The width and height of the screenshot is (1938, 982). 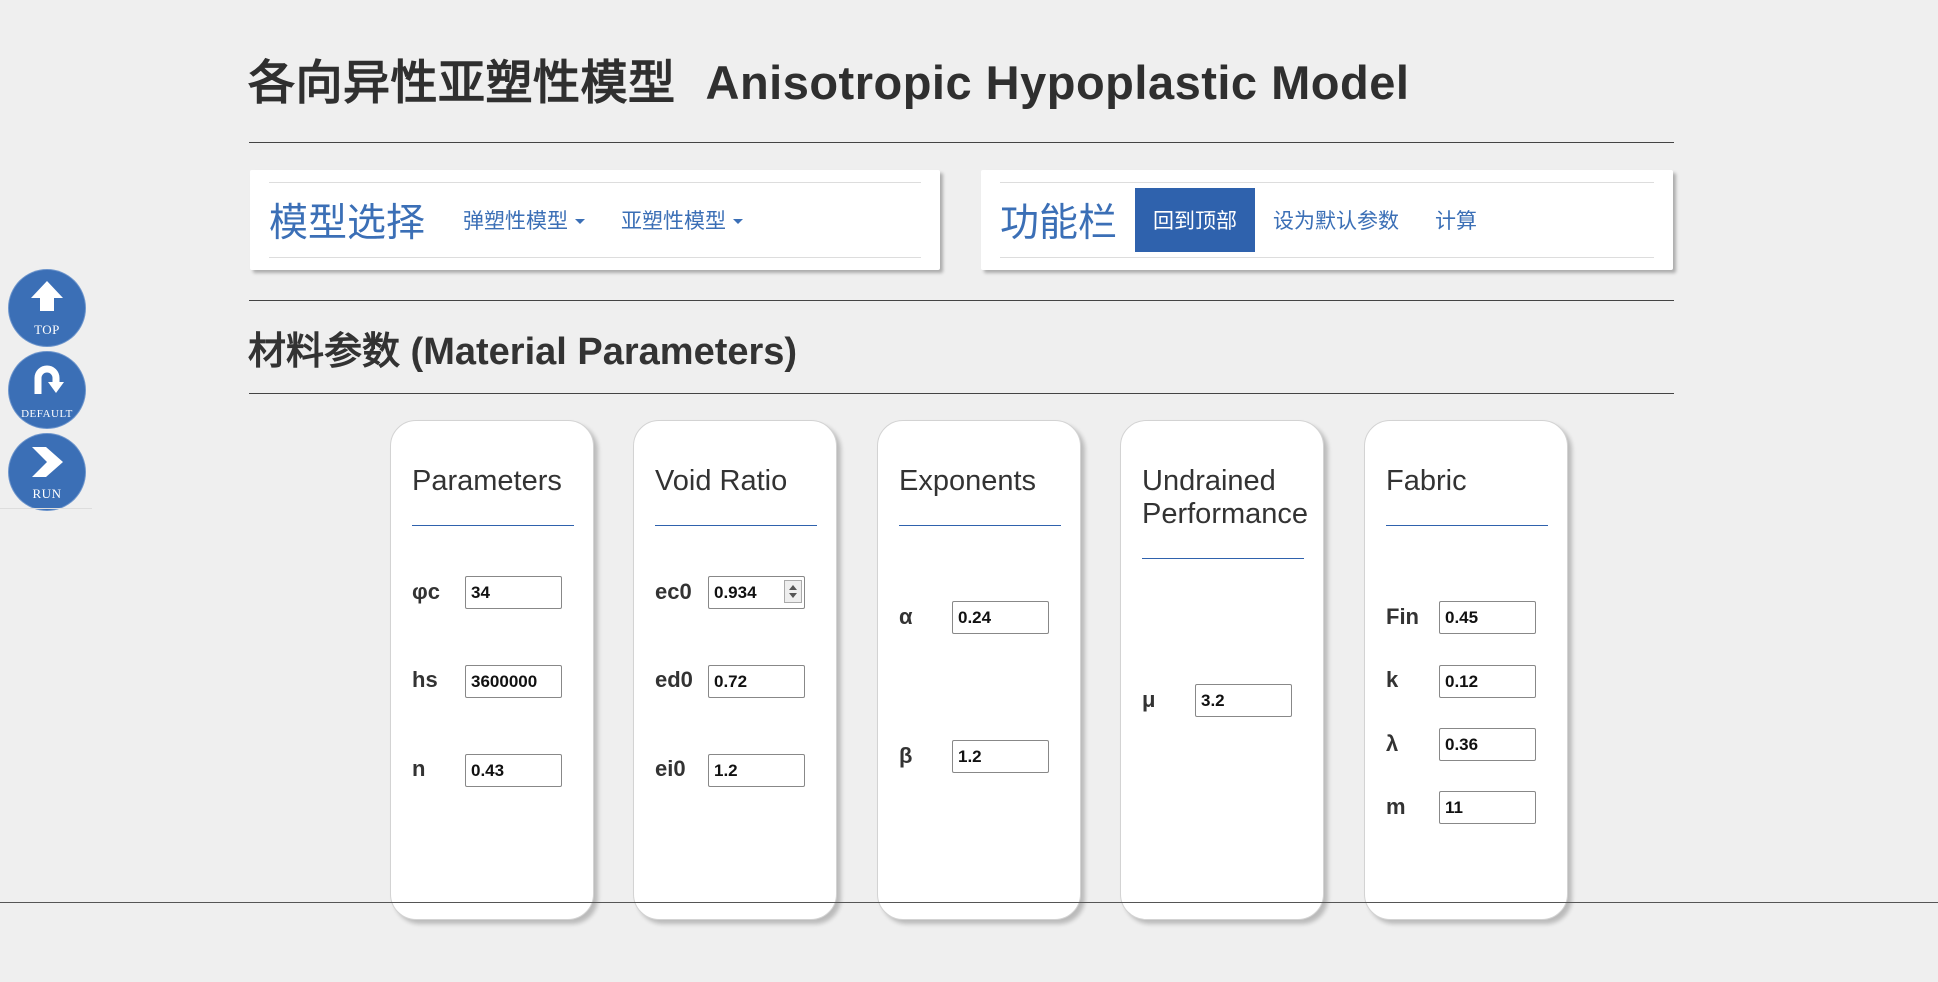 What do you see at coordinates (425, 679) in the screenshot?
I see `param-label: hs` at bounding box center [425, 679].